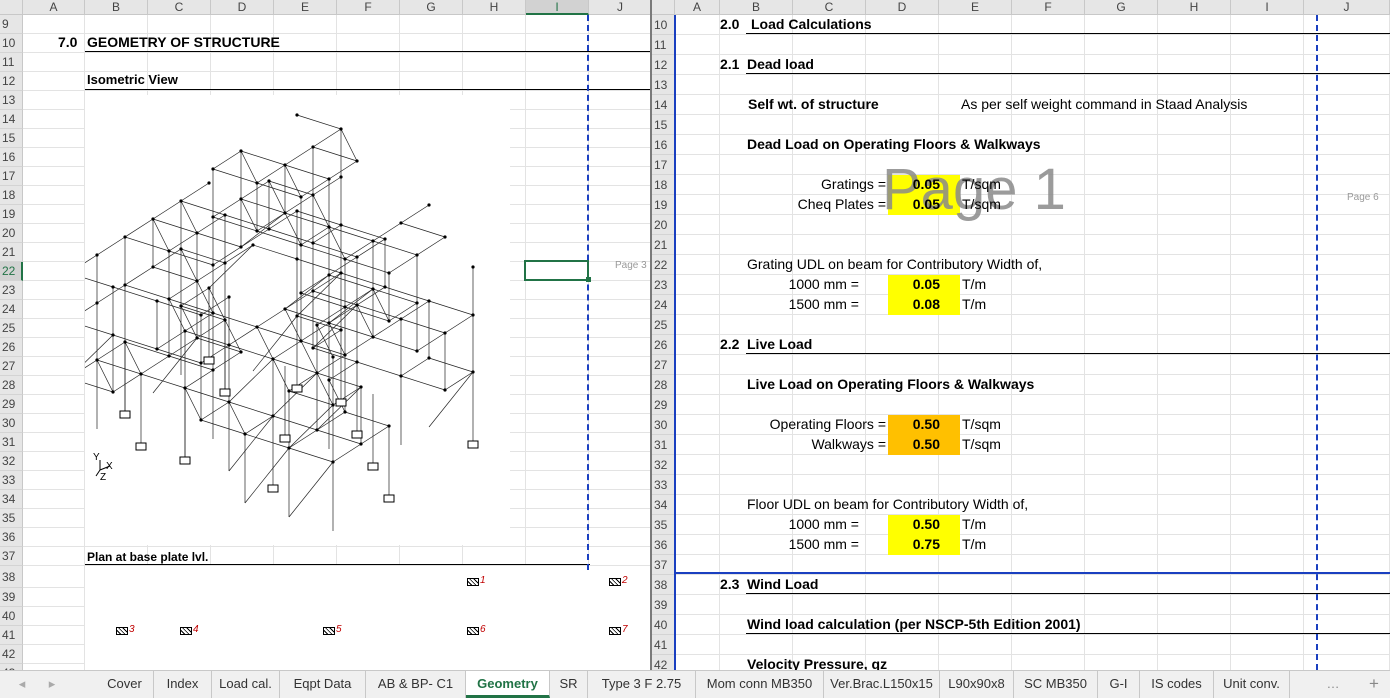 This screenshot has height=698, width=1390. I want to click on right-row-header-10: 10, so click(663, 25).